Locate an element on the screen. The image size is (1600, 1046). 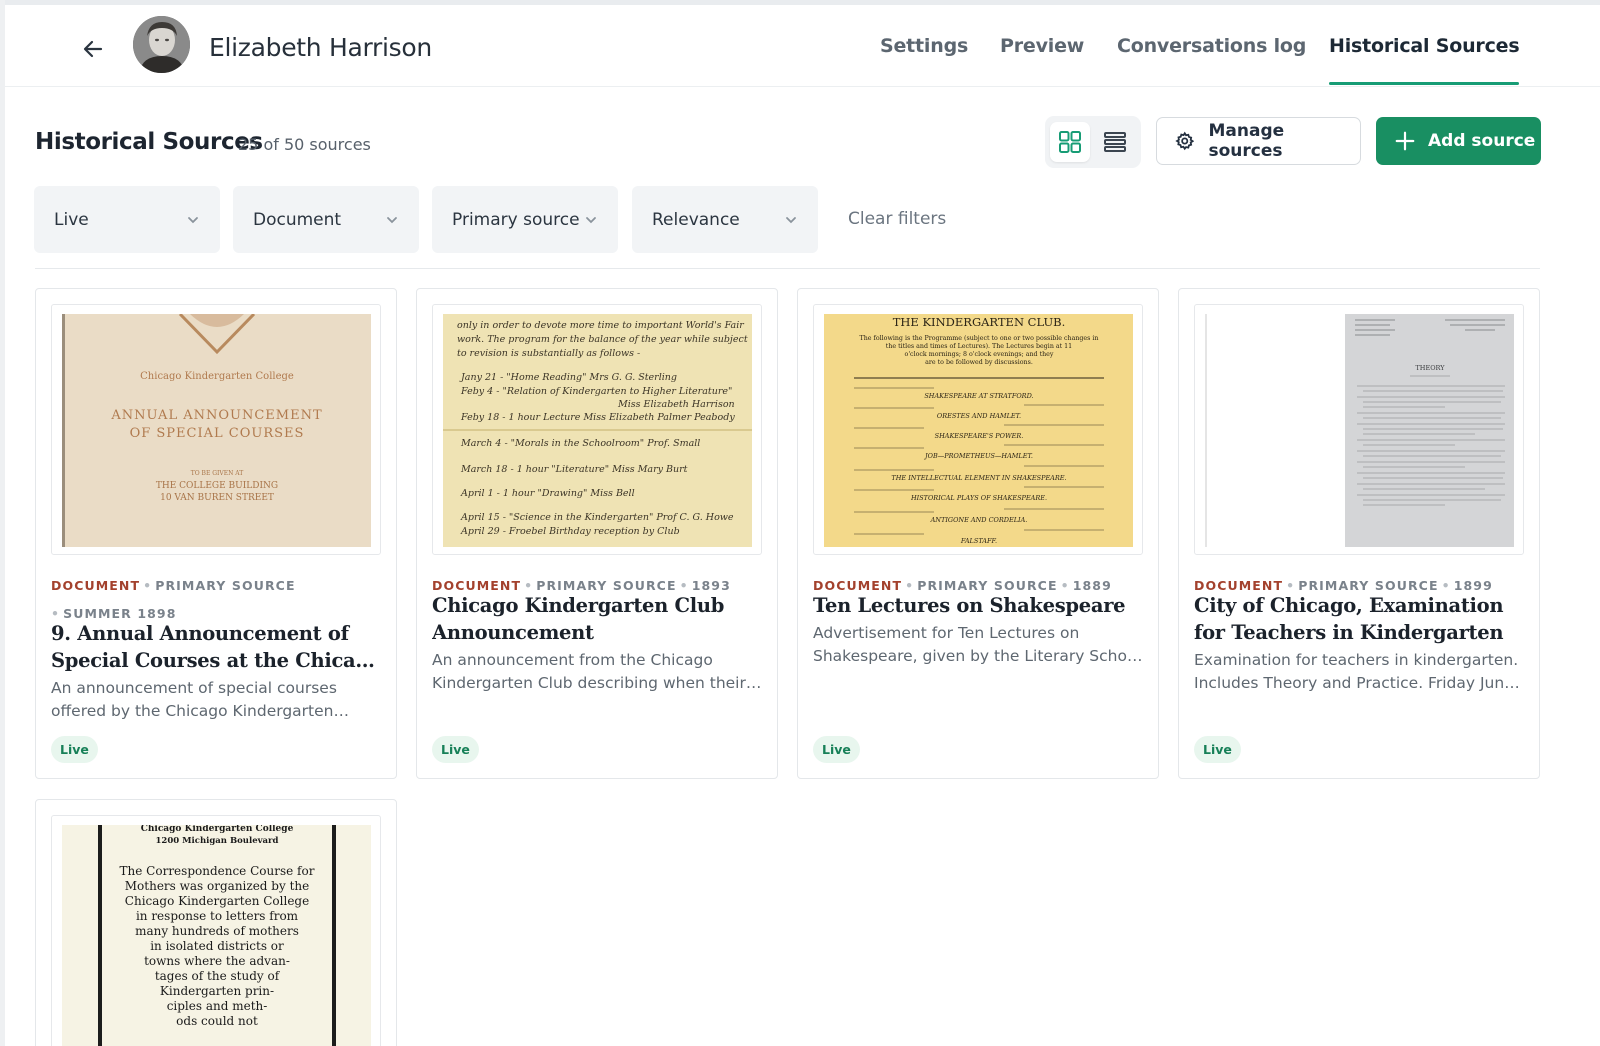
arrow-left-icon is located at coordinates (93, 49).